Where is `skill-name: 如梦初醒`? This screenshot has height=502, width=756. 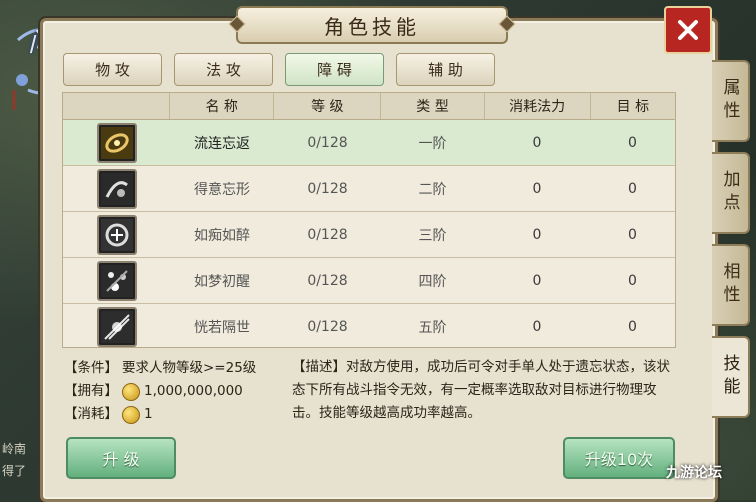 skill-name: 如梦初醒 is located at coordinates (222, 281).